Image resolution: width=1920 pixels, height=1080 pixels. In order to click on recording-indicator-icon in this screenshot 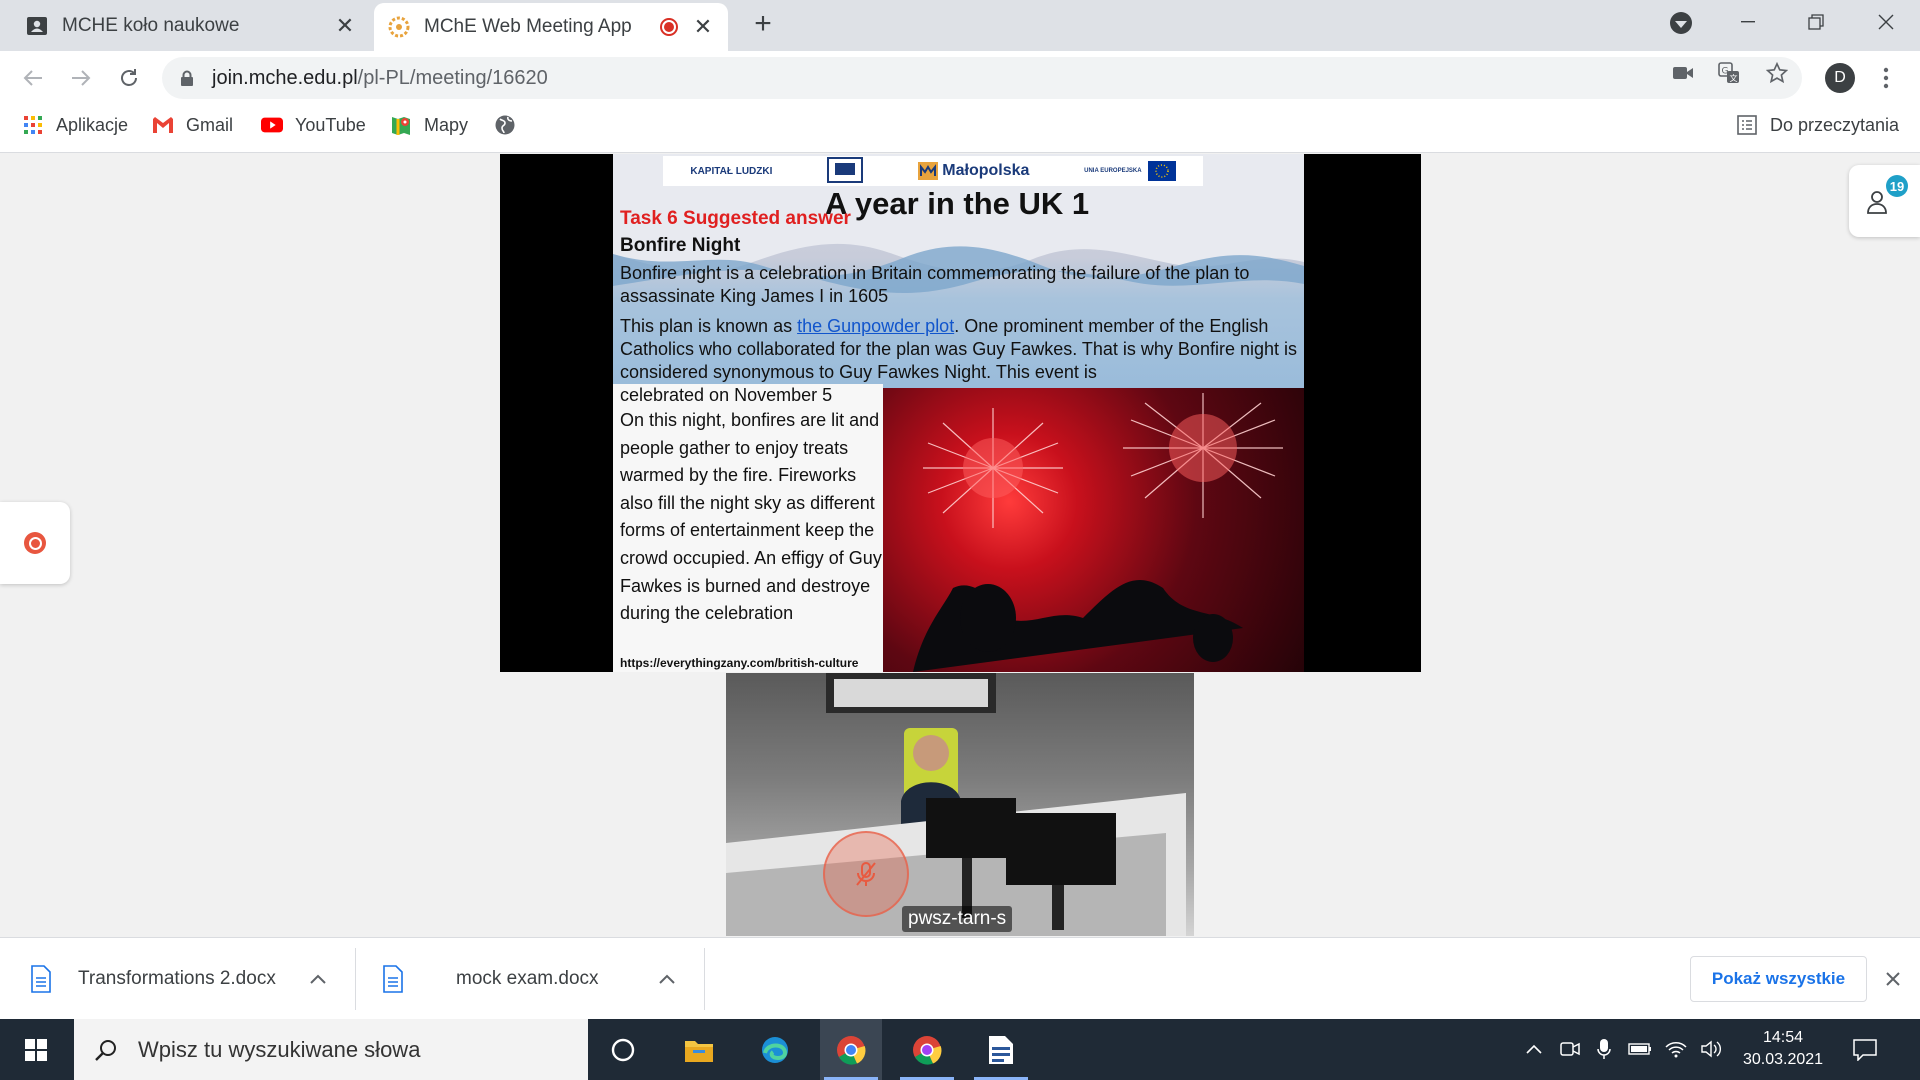, I will do `click(669, 27)`.